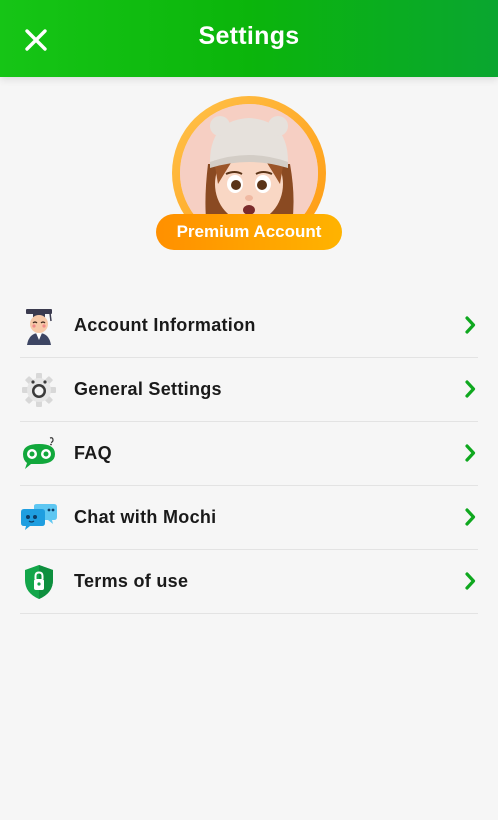 Image resolution: width=498 pixels, height=820 pixels. Describe the element at coordinates (93, 453) in the screenshot. I see `menu-item-label: FAQ` at that location.